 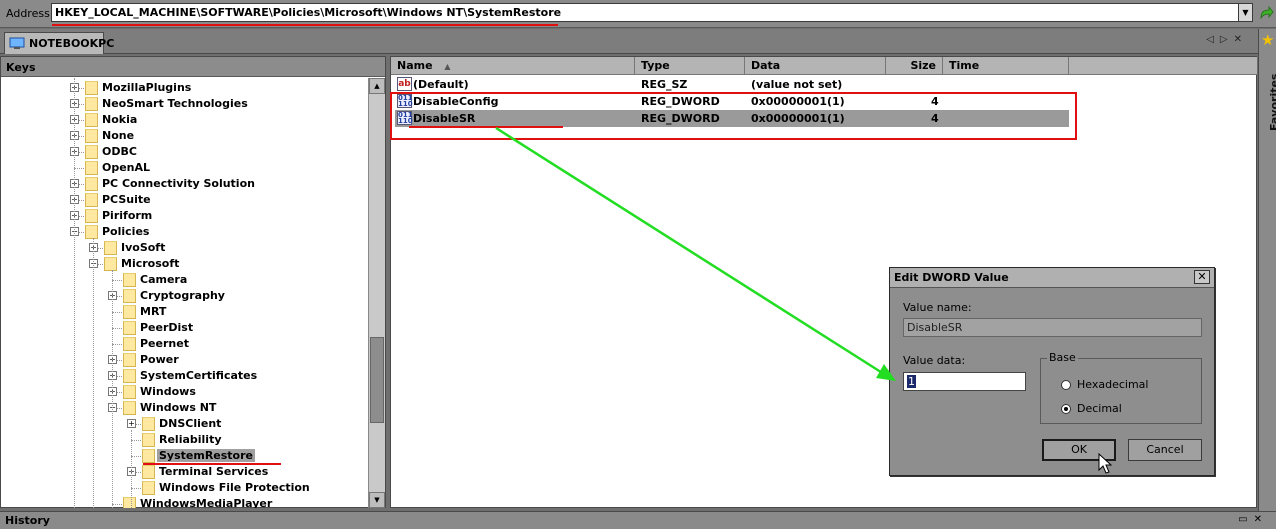 I want to click on tab-controls: ◁▷✕, so click(x=1227, y=39).